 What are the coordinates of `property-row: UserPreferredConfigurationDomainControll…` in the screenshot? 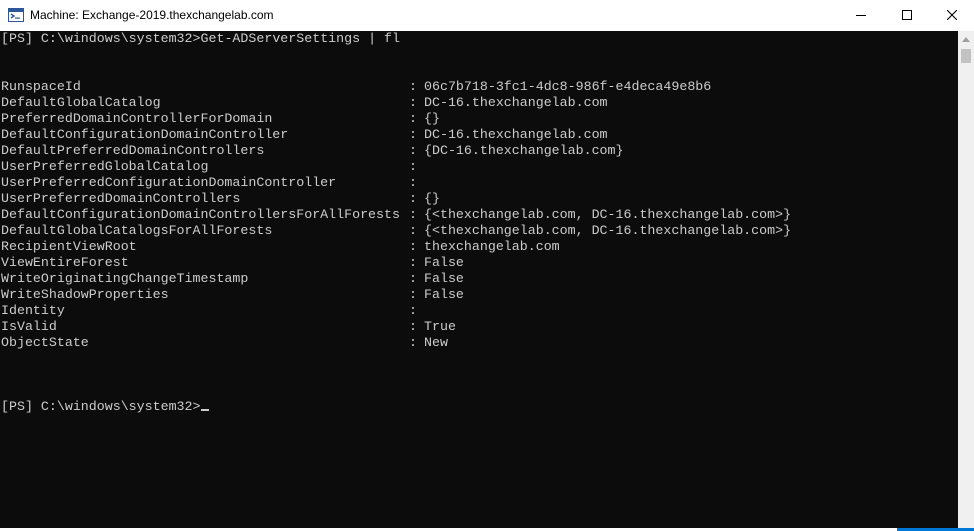 It's located at (475, 183).